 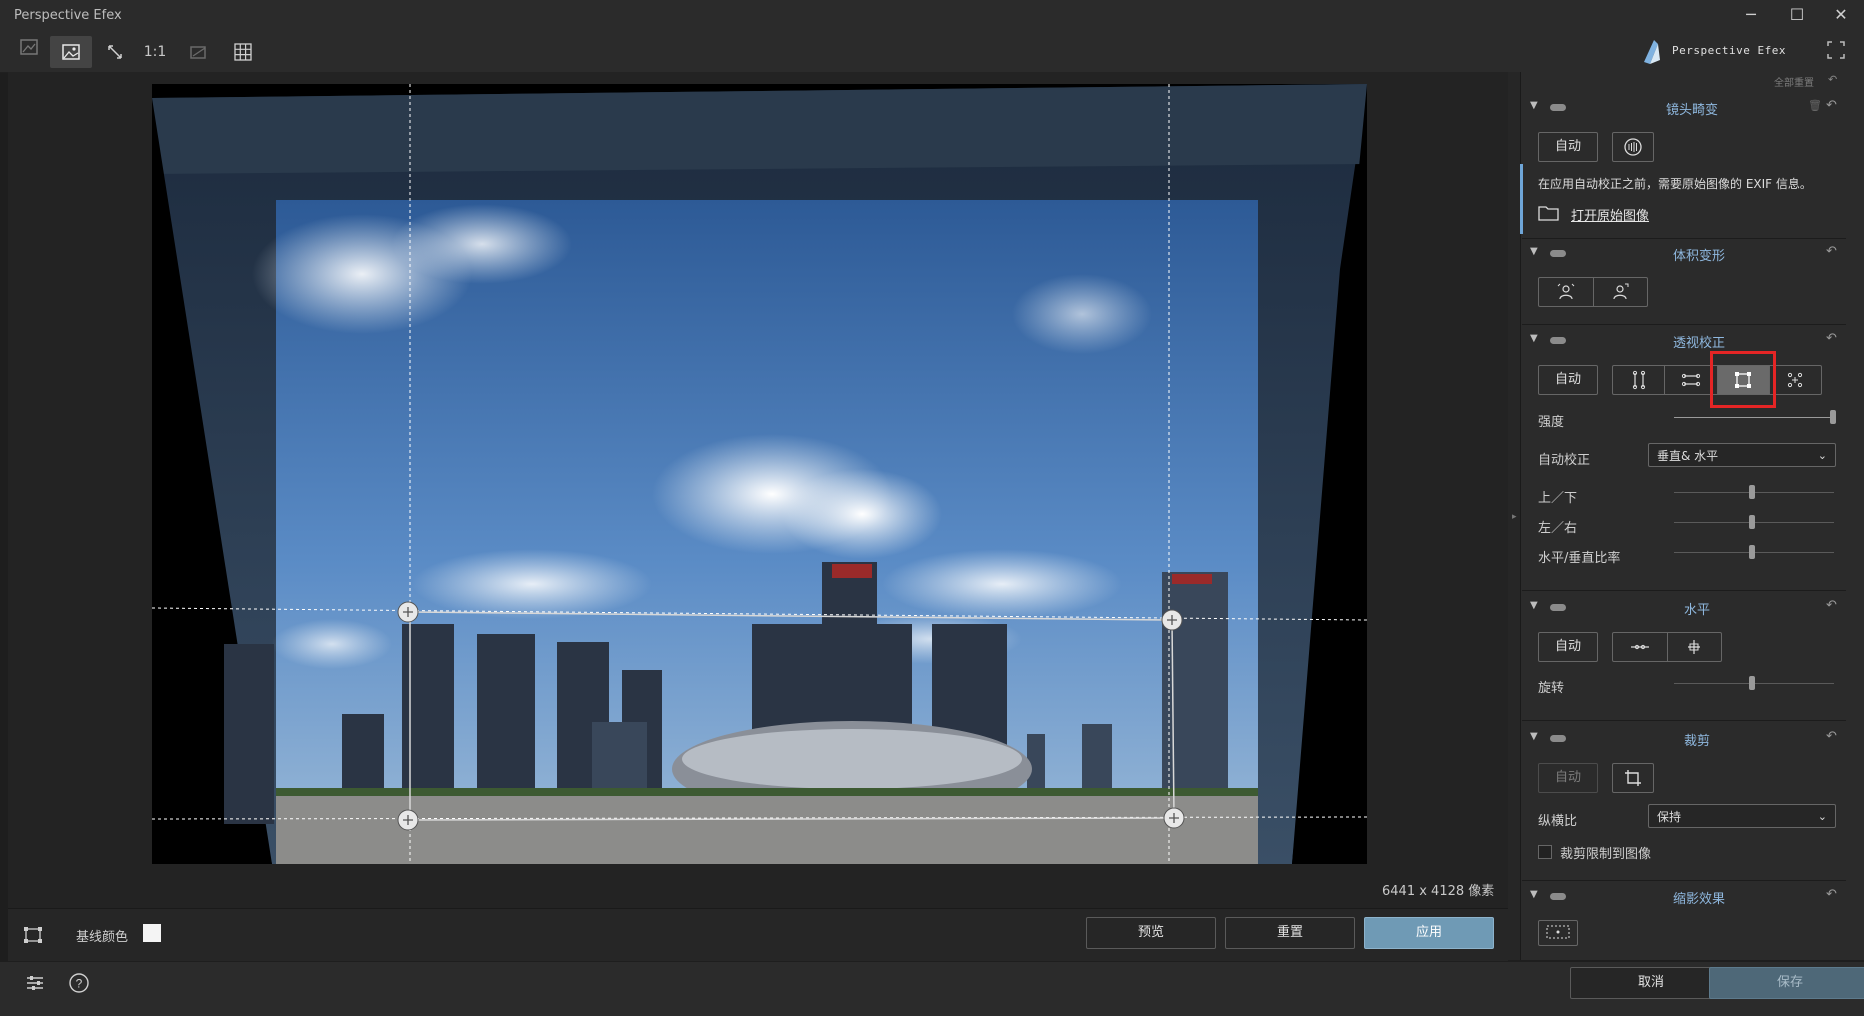 What do you see at coordinates (102, 937) in the screenshot?
I see `baseline-color-label: 基线颜色` at bounding box center [102, 937].